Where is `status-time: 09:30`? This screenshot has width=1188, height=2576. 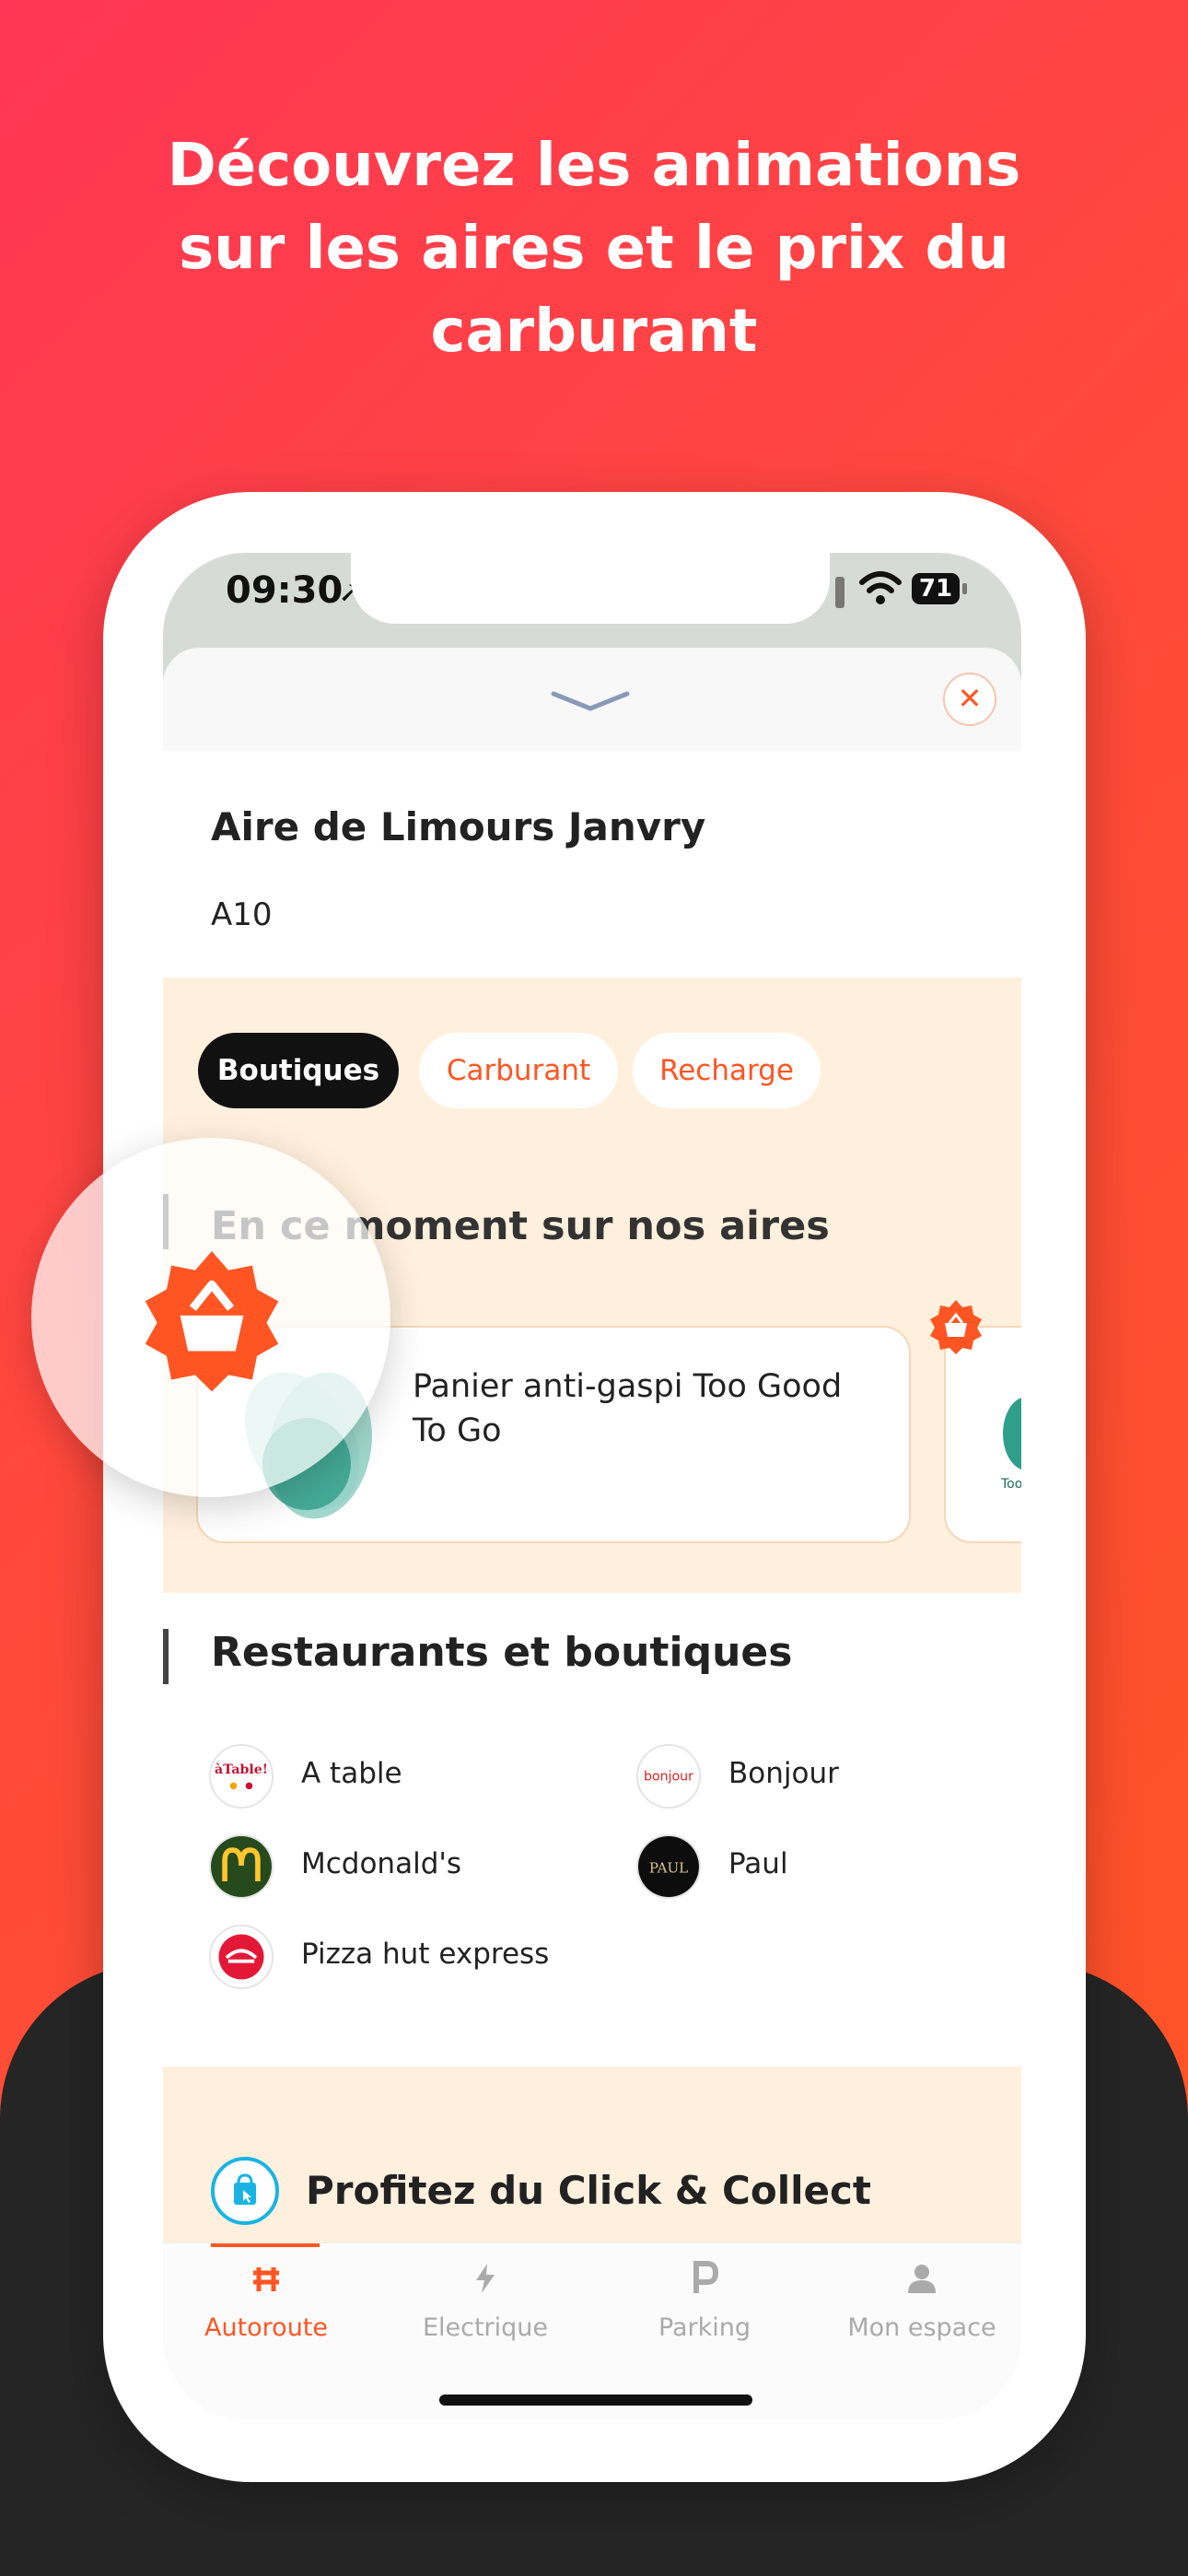
status-time: 09:30 is located at coordinates (285, 590).